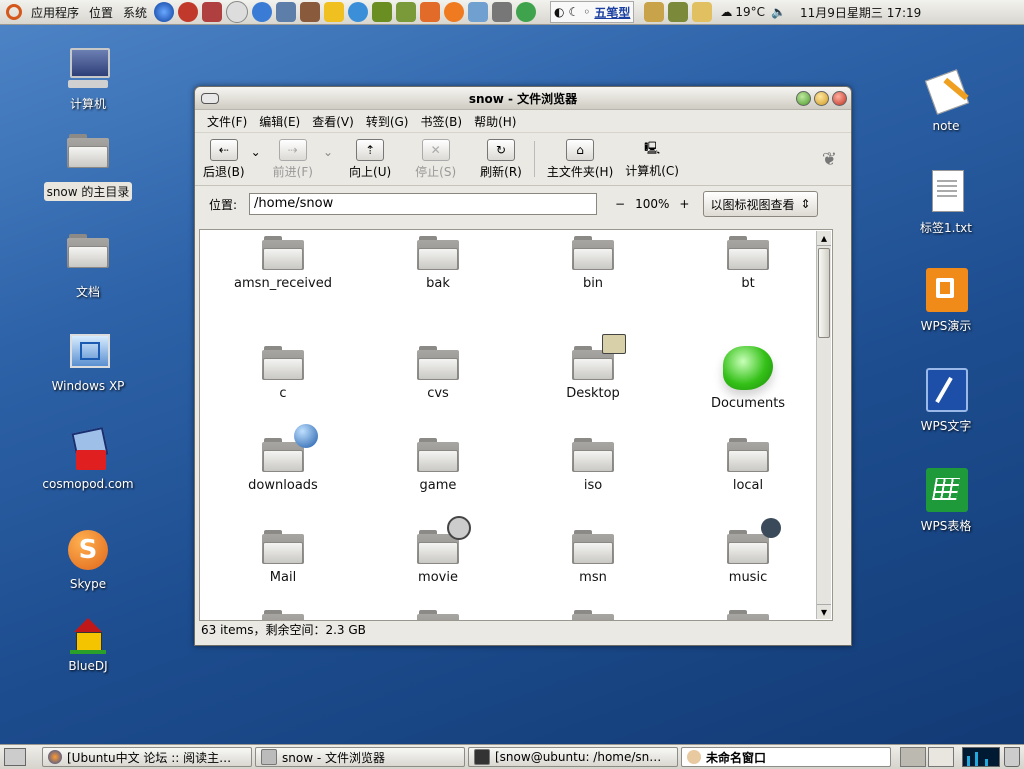 The height and width of the screenshot is (769, 1024). What do you see at coordinates (438, 373) in the screenshot?
I see `file-item: cvs` at bounding box center [438, 373].